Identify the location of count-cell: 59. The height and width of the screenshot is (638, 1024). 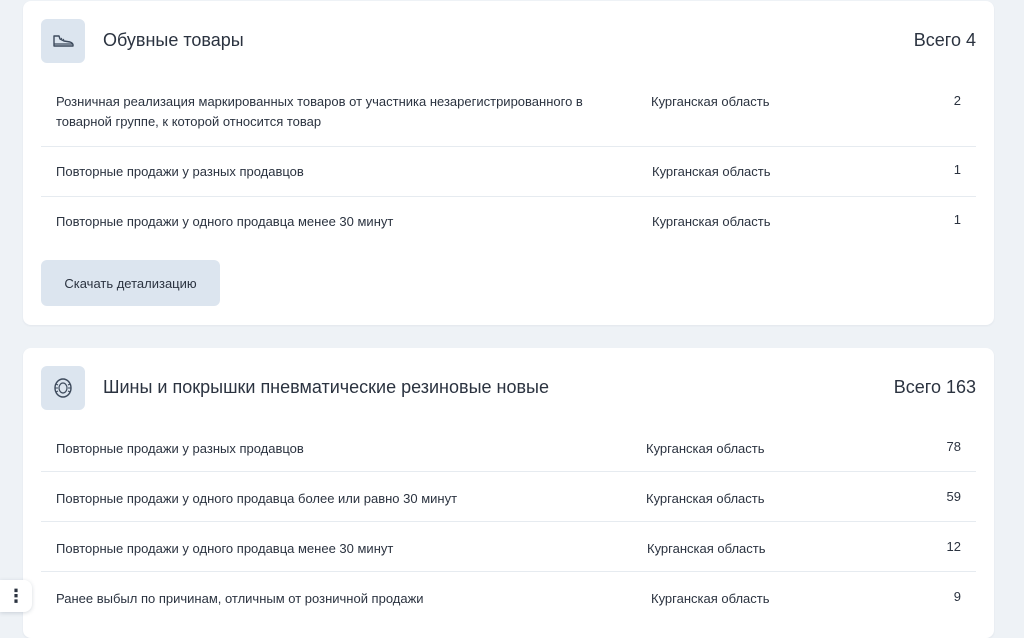
(953, 496).